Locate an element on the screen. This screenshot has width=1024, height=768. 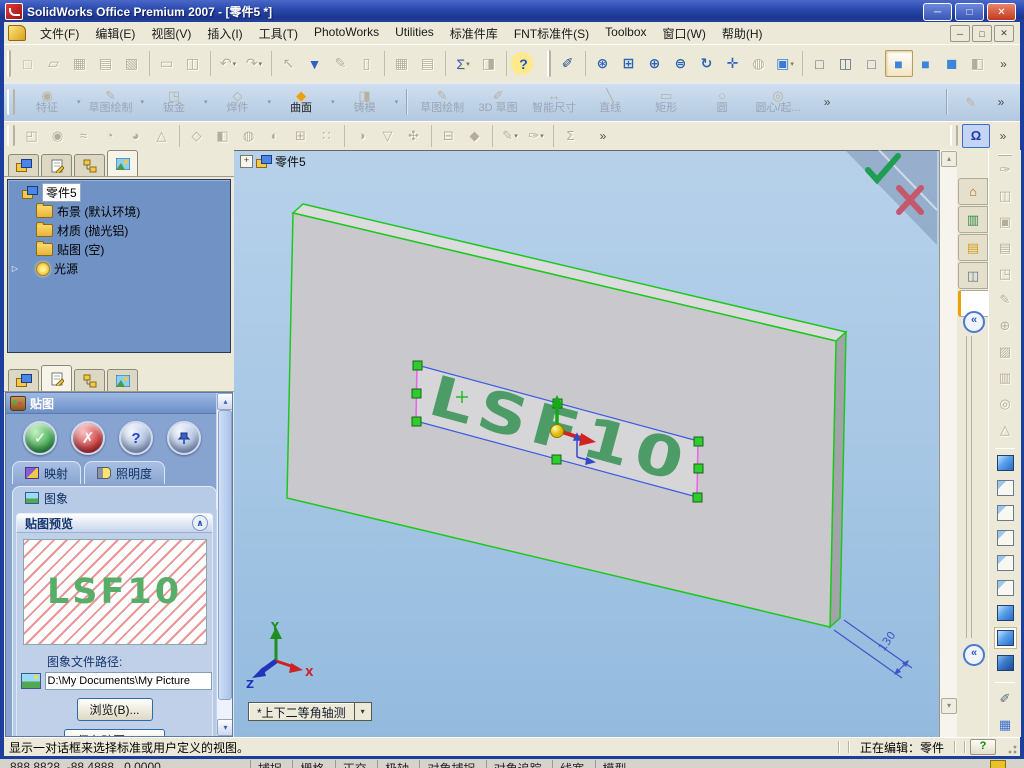
hatch-icon: ▨ is located at coordinates (1005, 352).